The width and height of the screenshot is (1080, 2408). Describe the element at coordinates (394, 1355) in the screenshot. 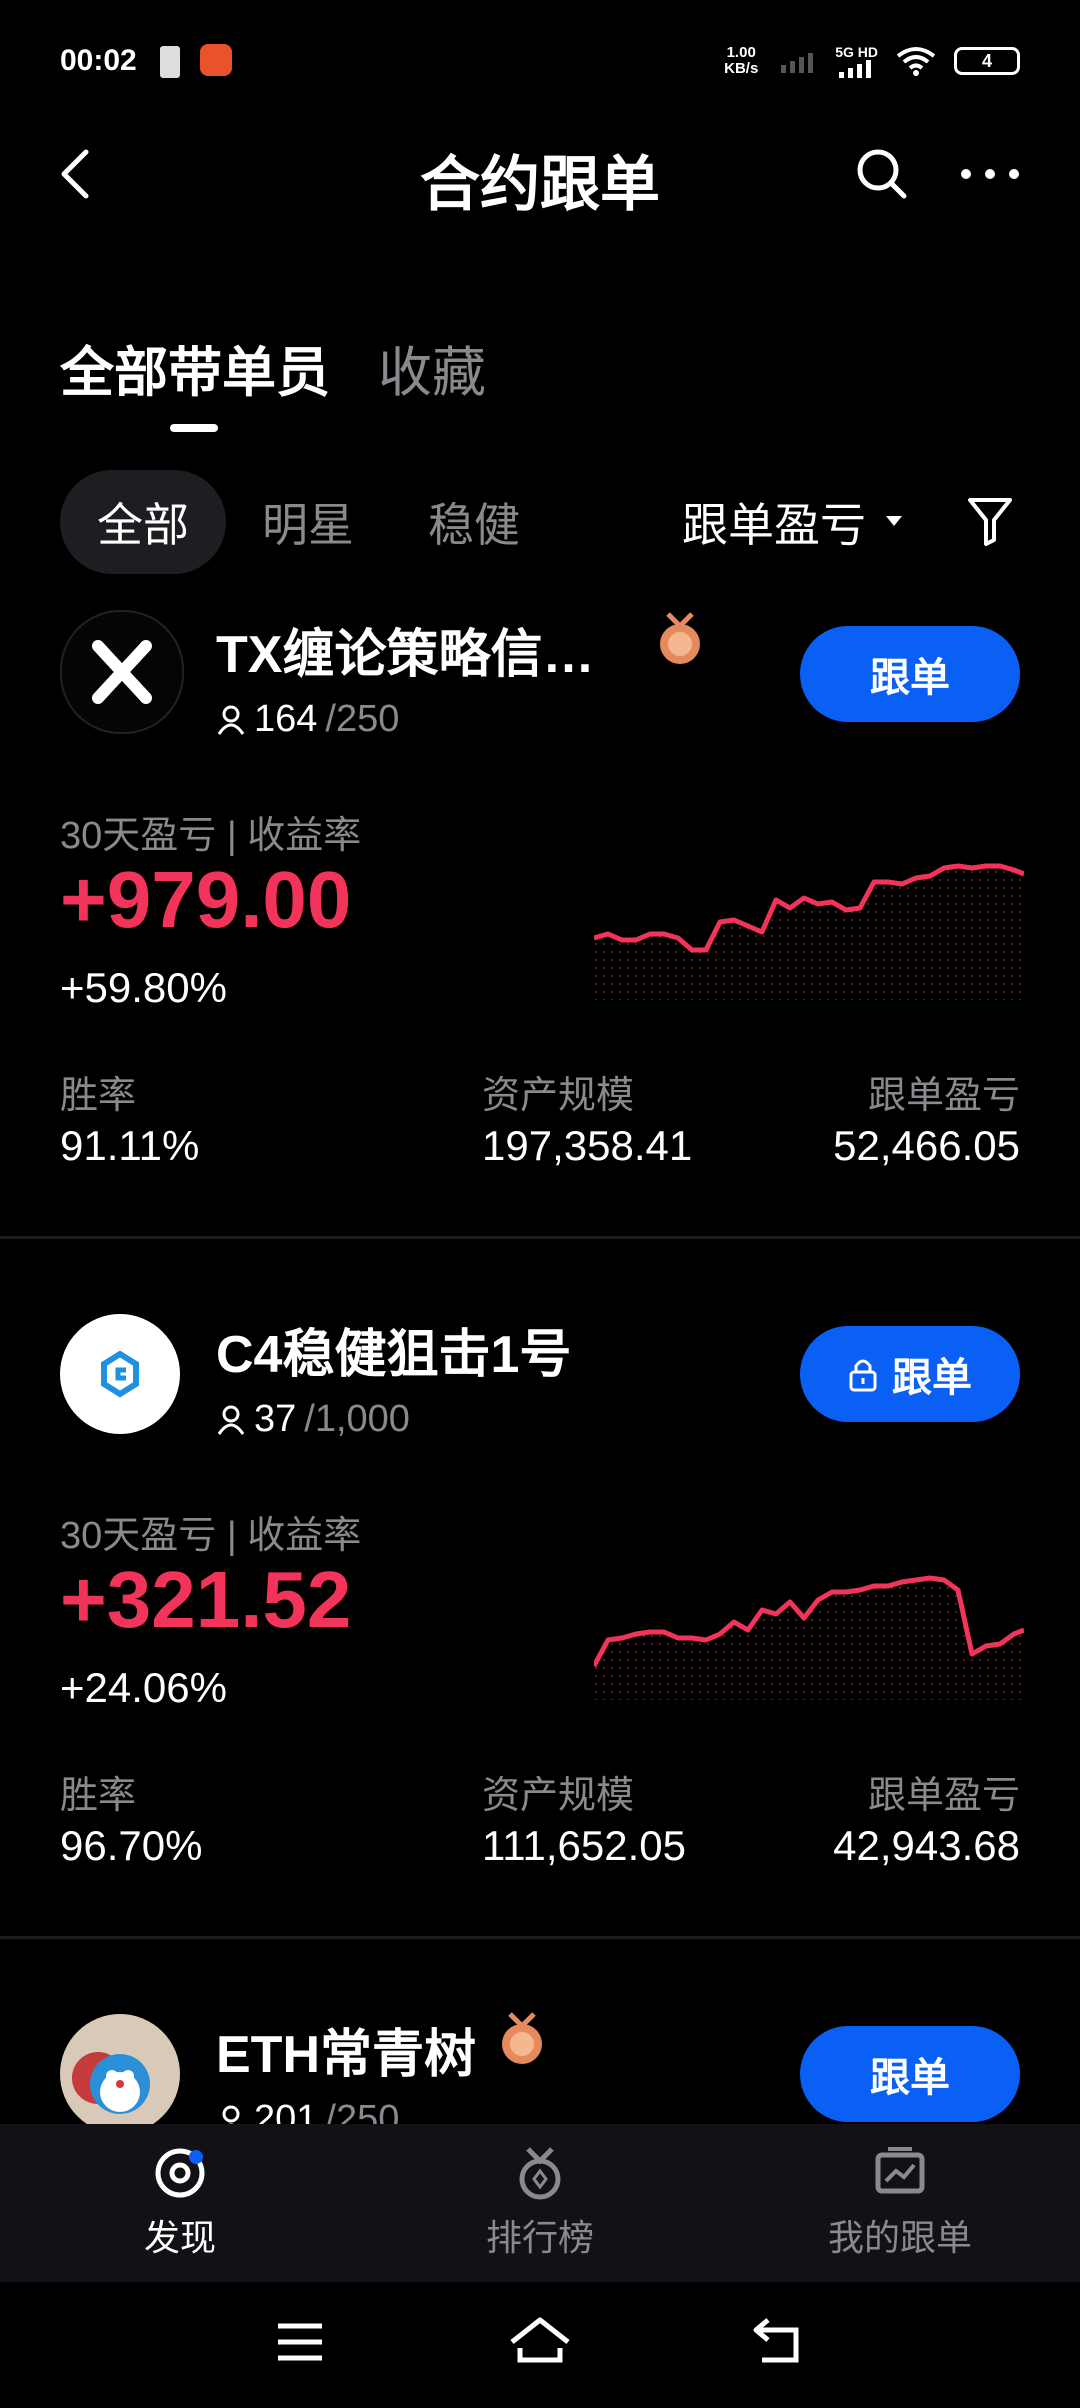

I see `trader-name: C4稳健狙击1号` at that location.